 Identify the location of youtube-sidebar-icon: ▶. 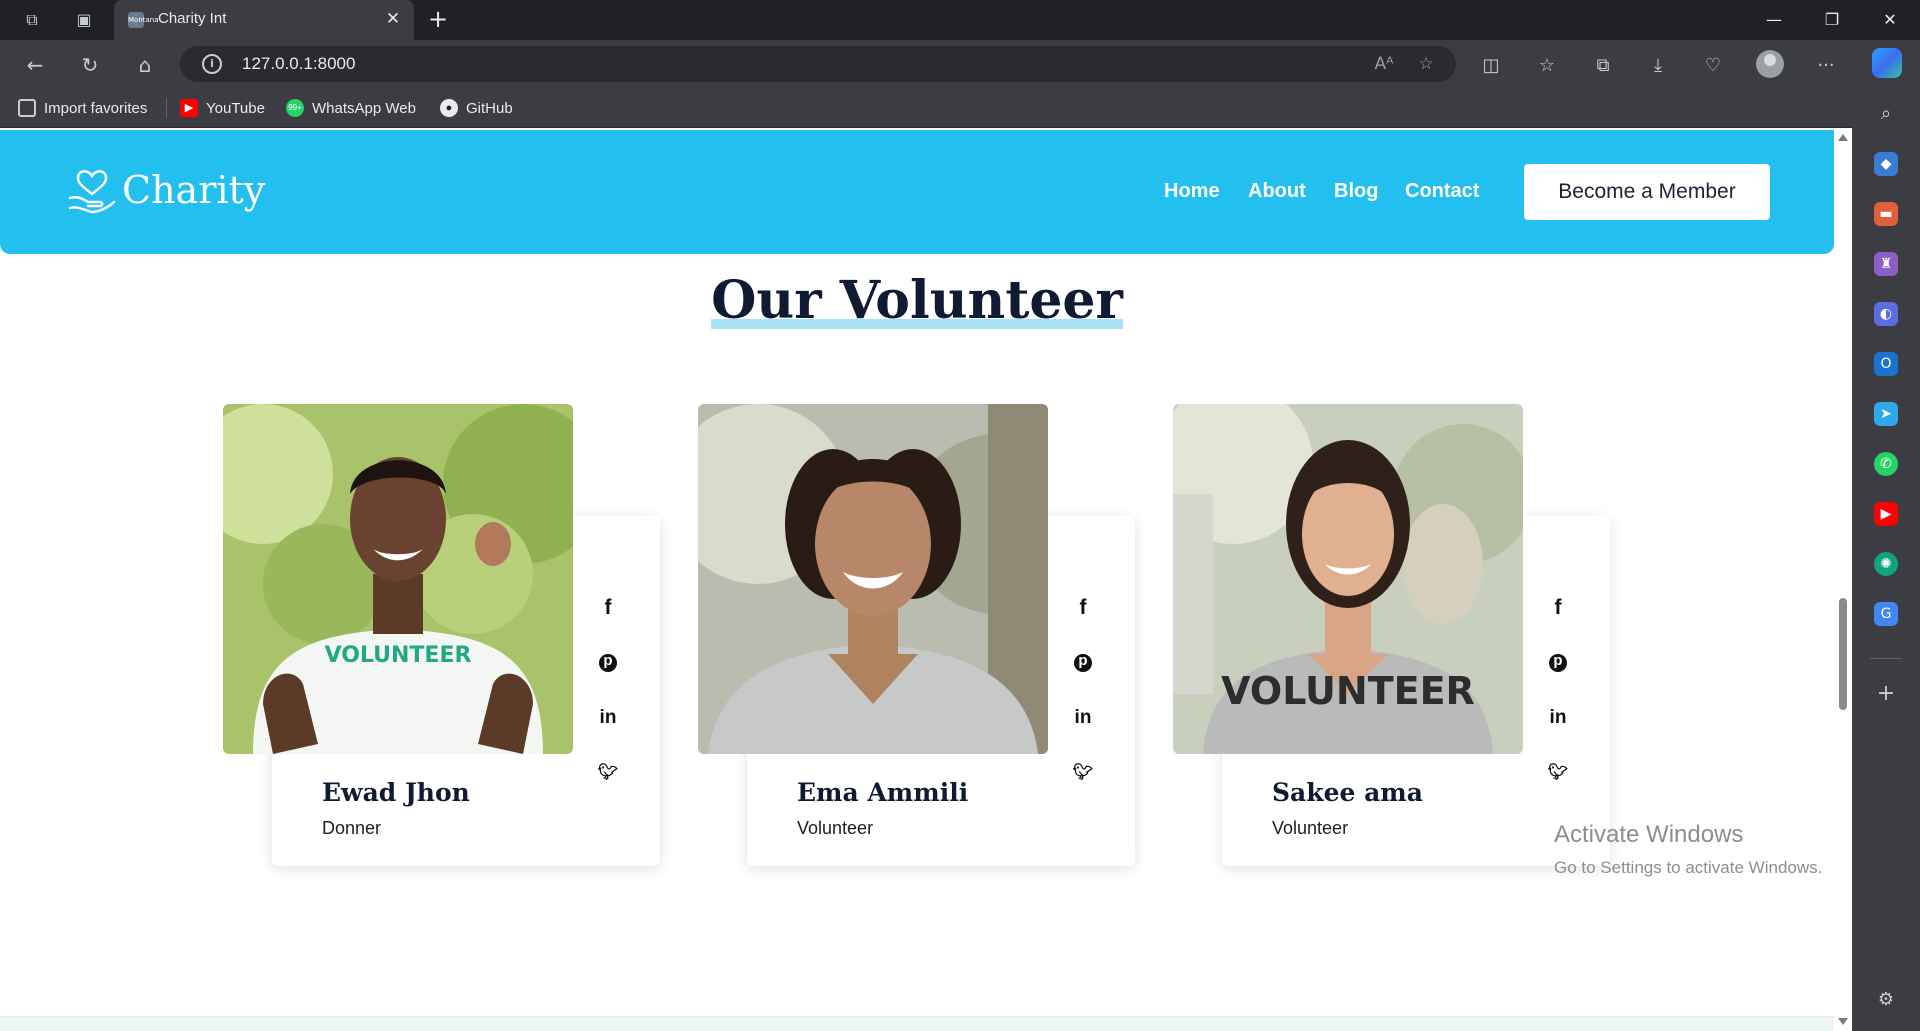
(1886, 514).